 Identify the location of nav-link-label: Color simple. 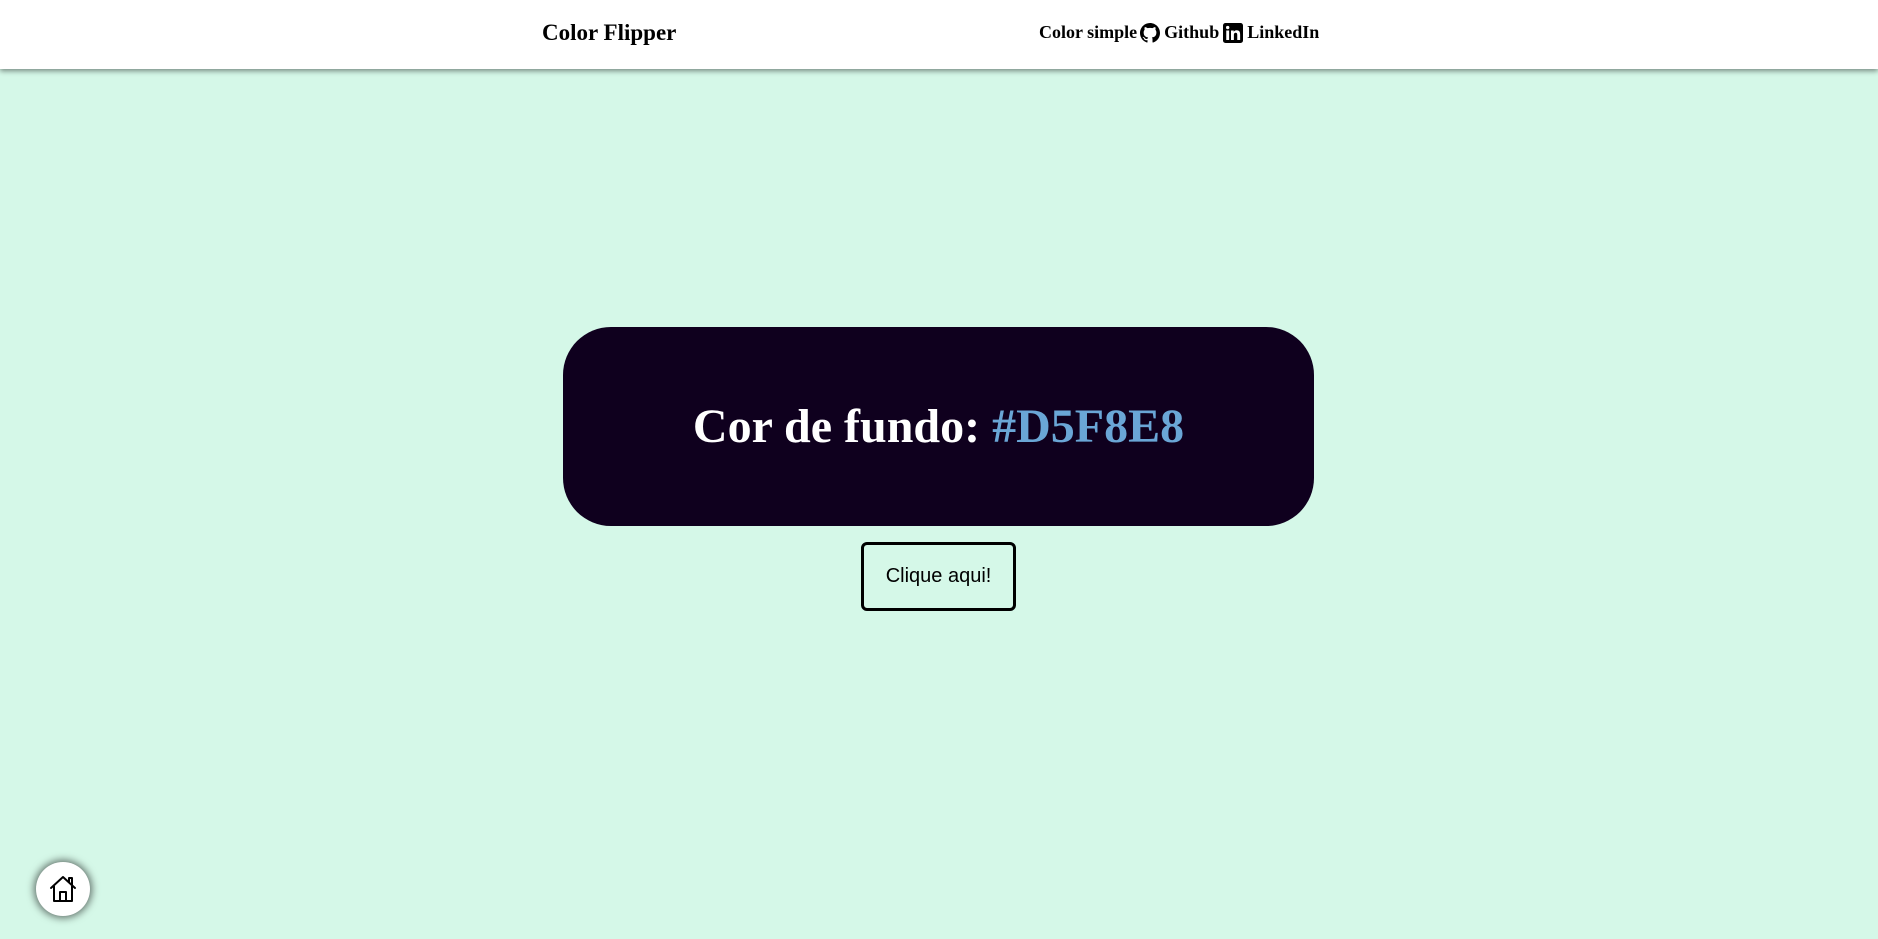
(1088, 32).